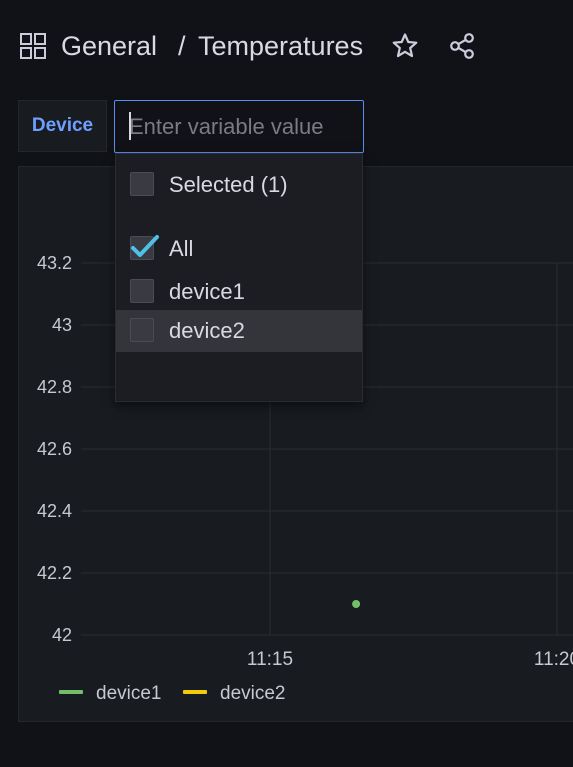  Describe the element at coordinates (228, 184) in the screenshot. I see `option-label: Selected (1)` at that location.